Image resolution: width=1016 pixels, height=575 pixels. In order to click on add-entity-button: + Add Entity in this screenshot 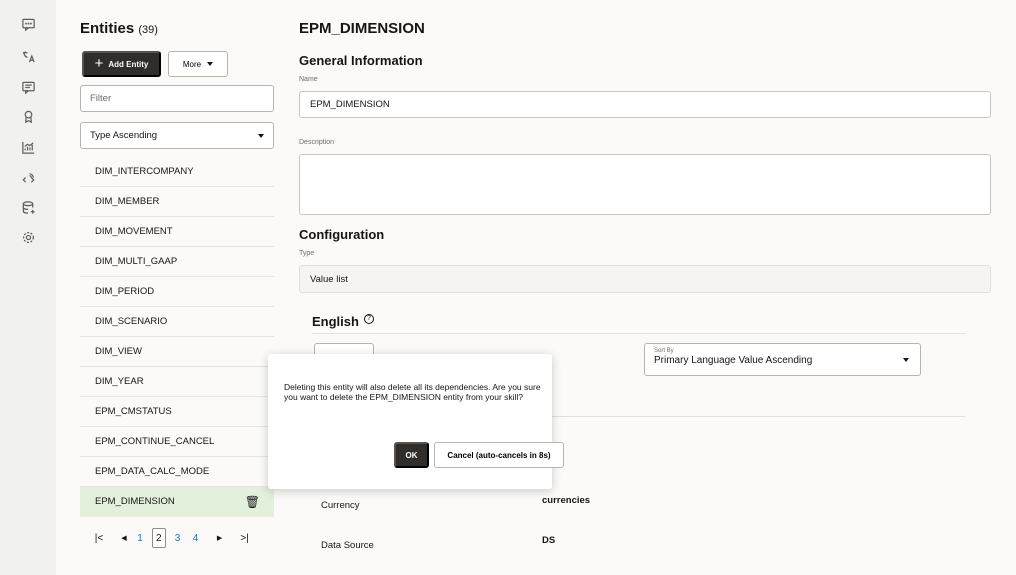, I will do `click(121, 64)`.